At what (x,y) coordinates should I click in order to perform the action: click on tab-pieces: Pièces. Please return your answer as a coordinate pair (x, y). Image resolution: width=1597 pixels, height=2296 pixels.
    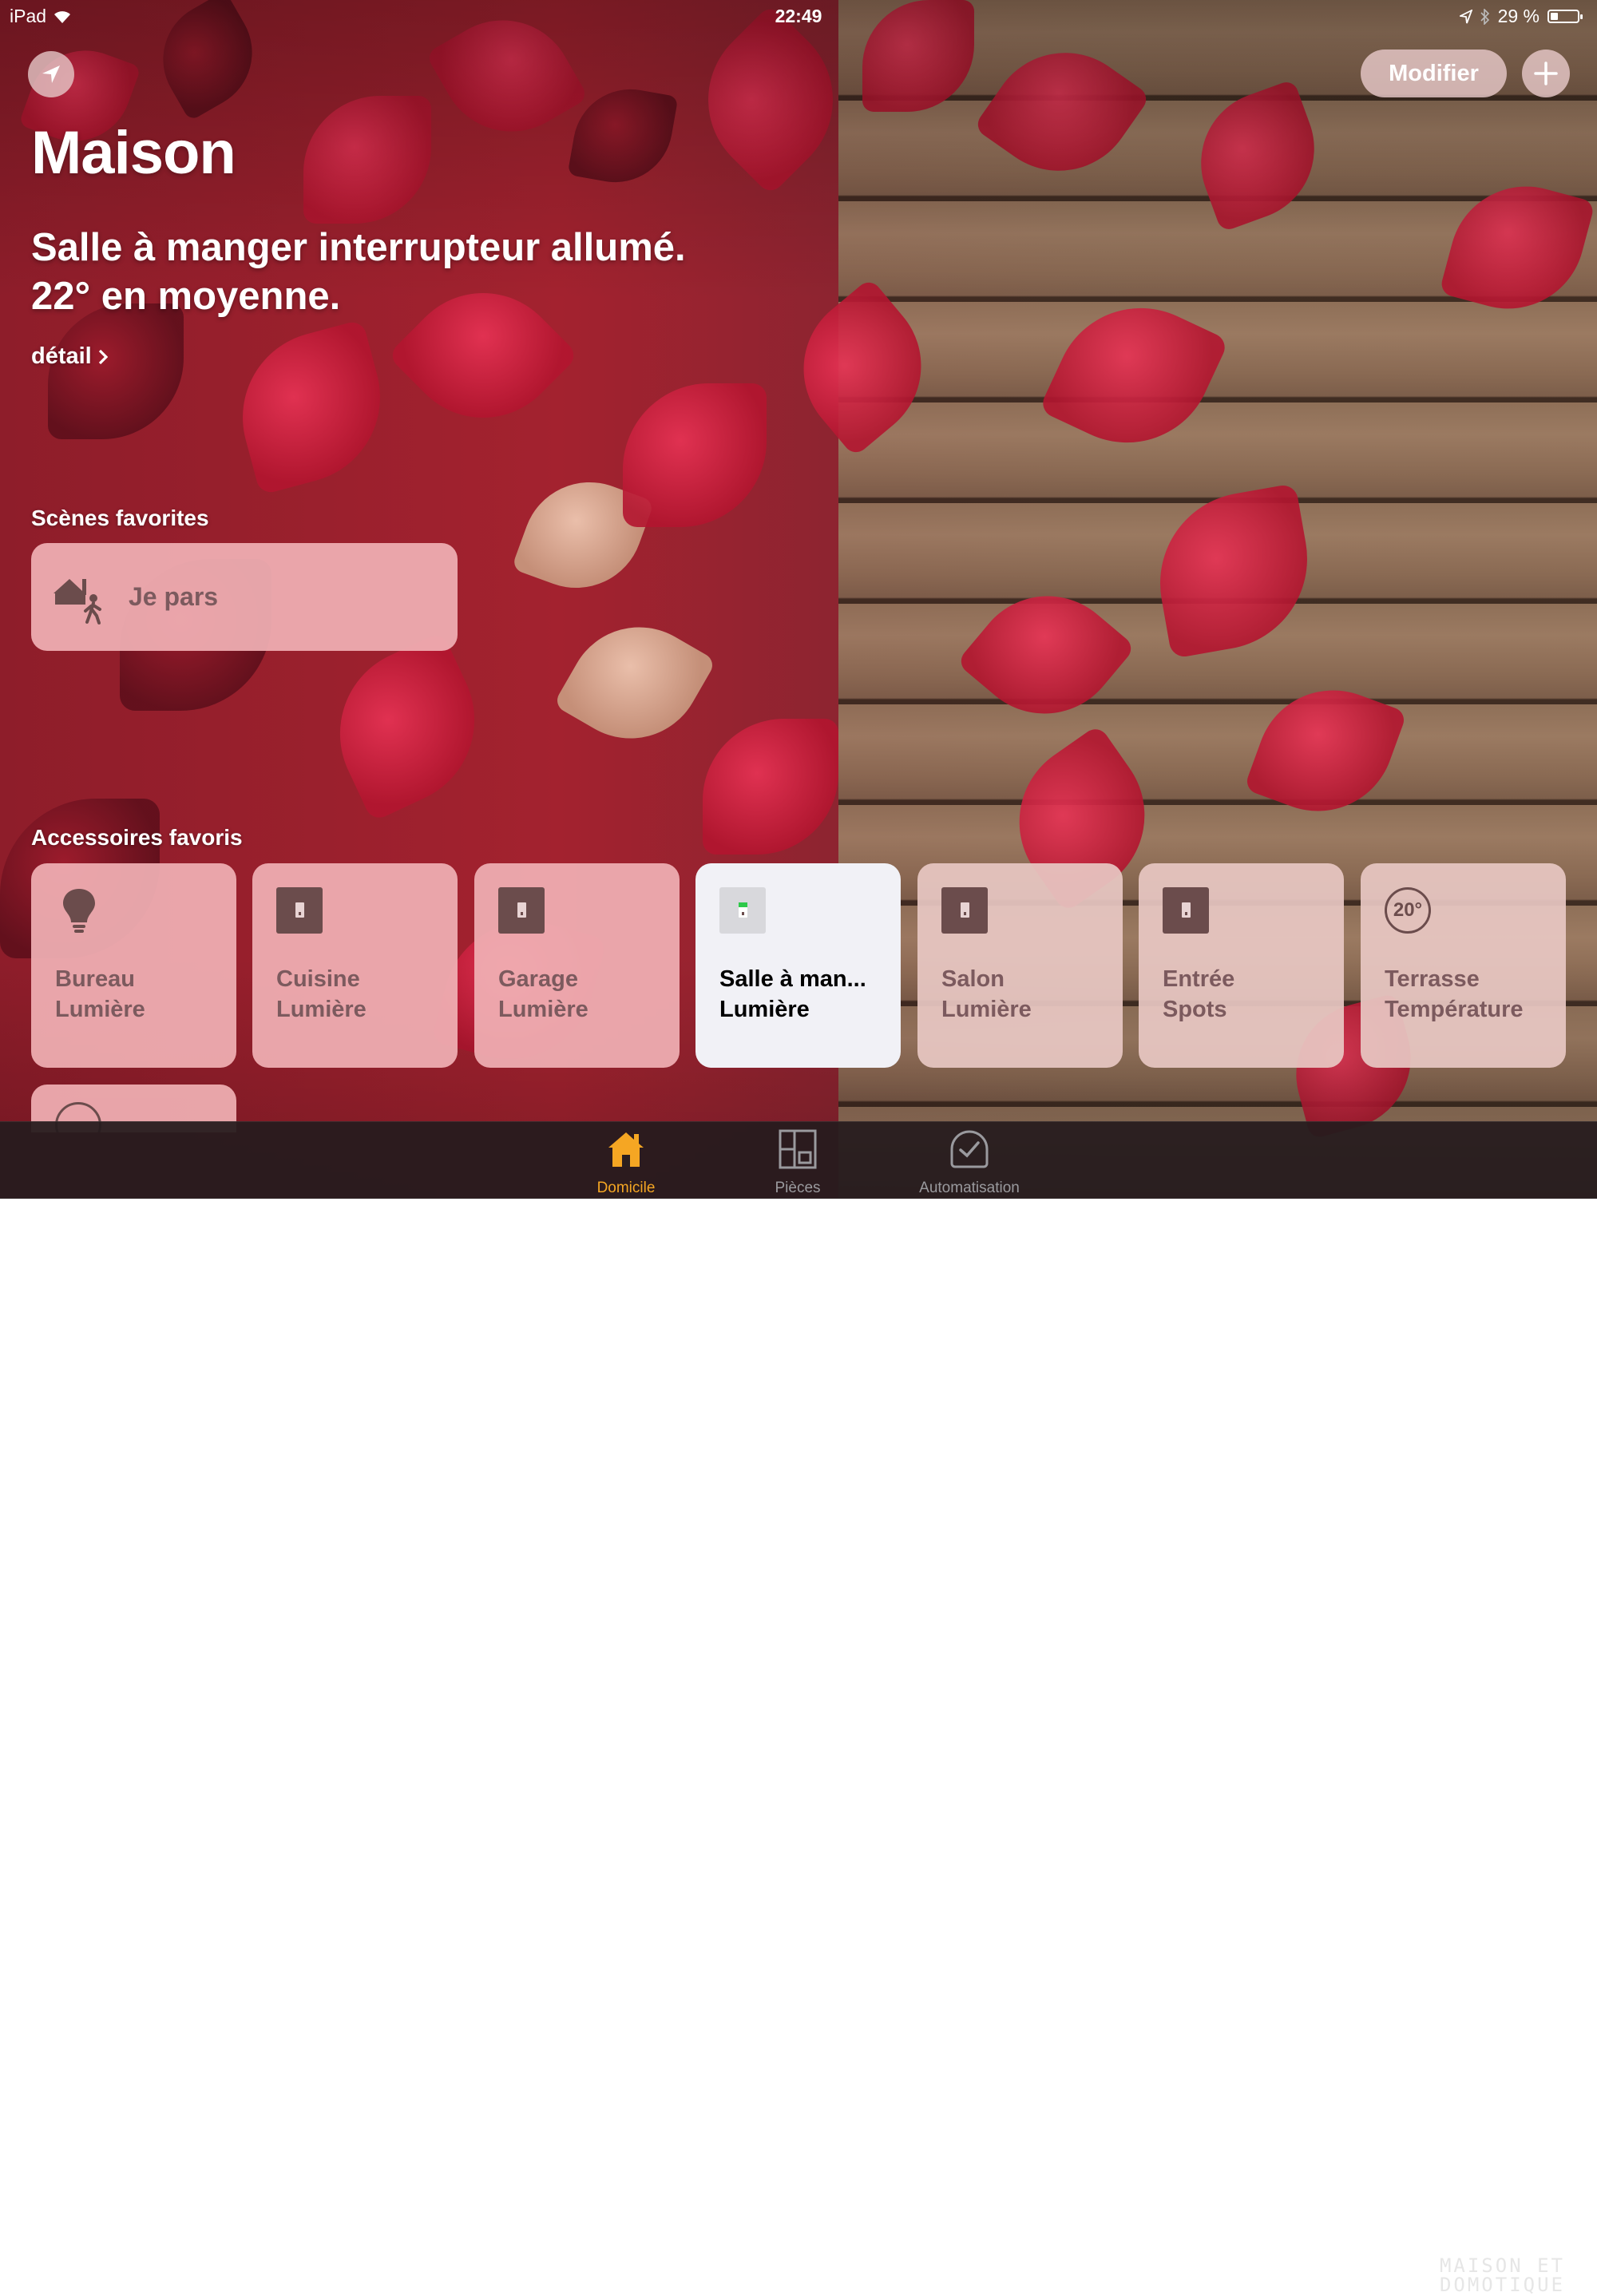
    Looking at the image, I should click on (798, 1162).